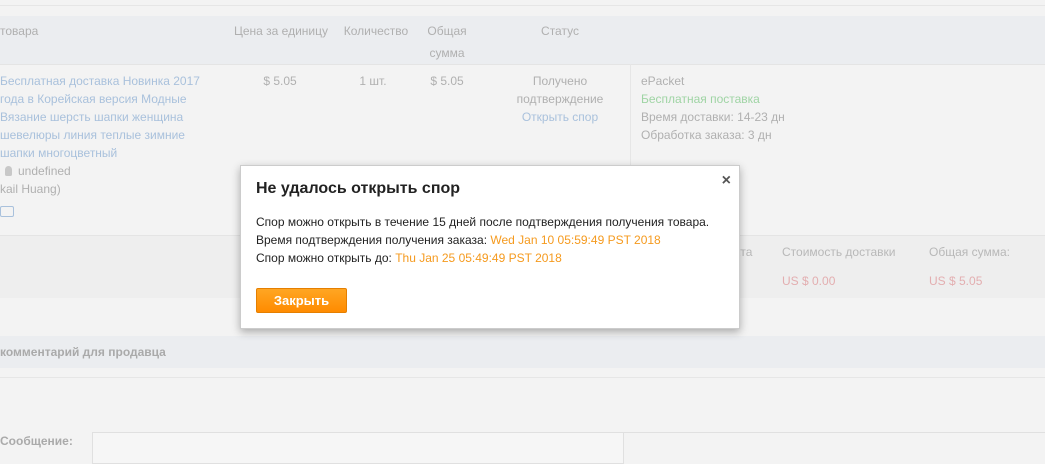 Image resolution: width=1045 pixels, height=464 pixels. What do you see at coordinates (19, 31) in the screenshot?
I see `header-product: товара` at bounding box center [19, 31].